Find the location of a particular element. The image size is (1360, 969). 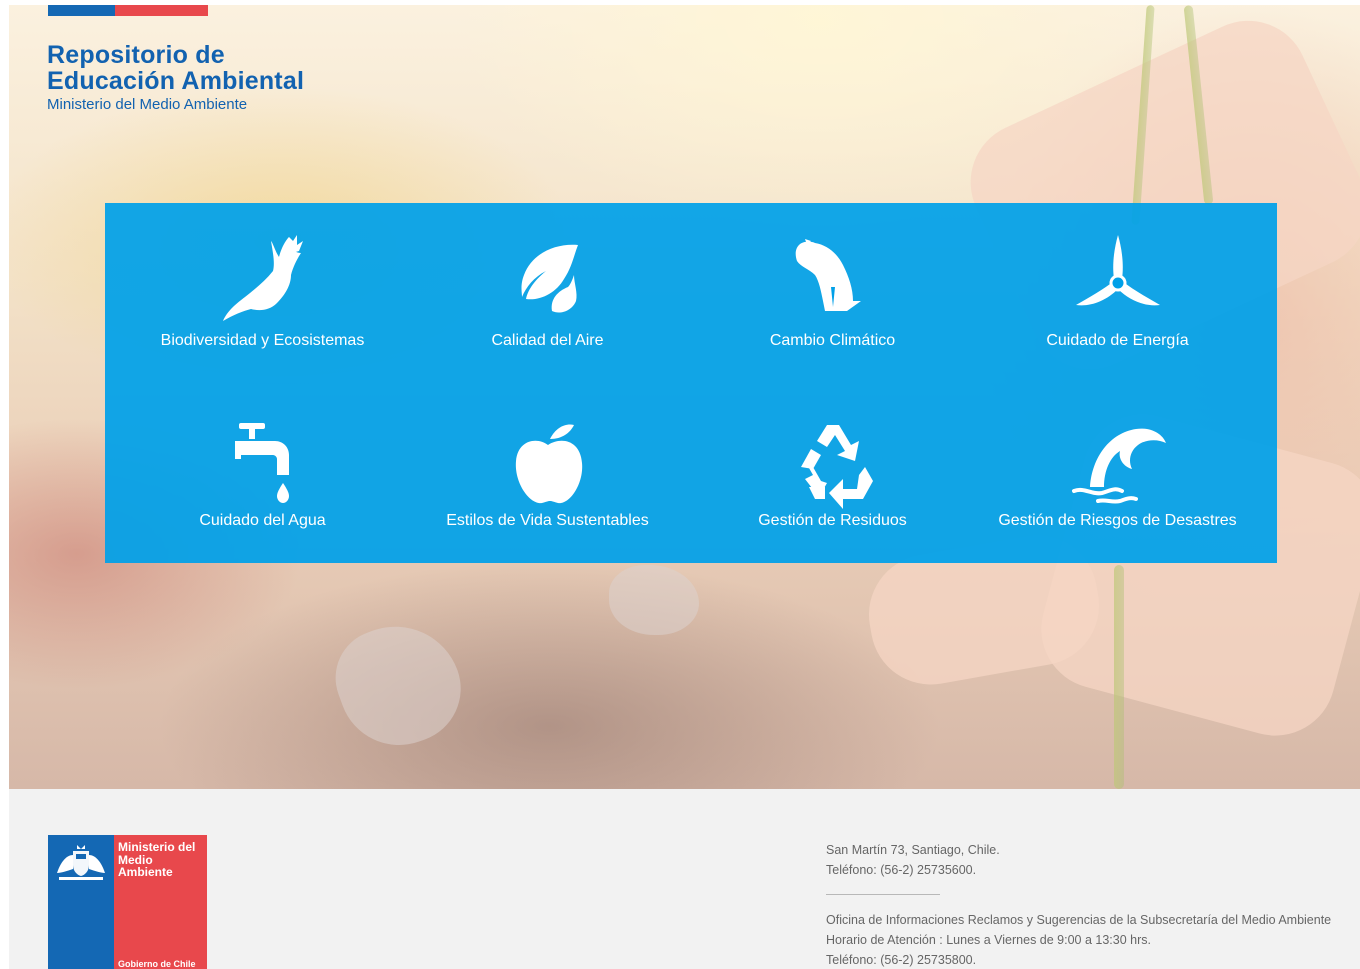

logo-ministry-text: Ministerio del Medio Ambiente is located at coordinates (157, 859).